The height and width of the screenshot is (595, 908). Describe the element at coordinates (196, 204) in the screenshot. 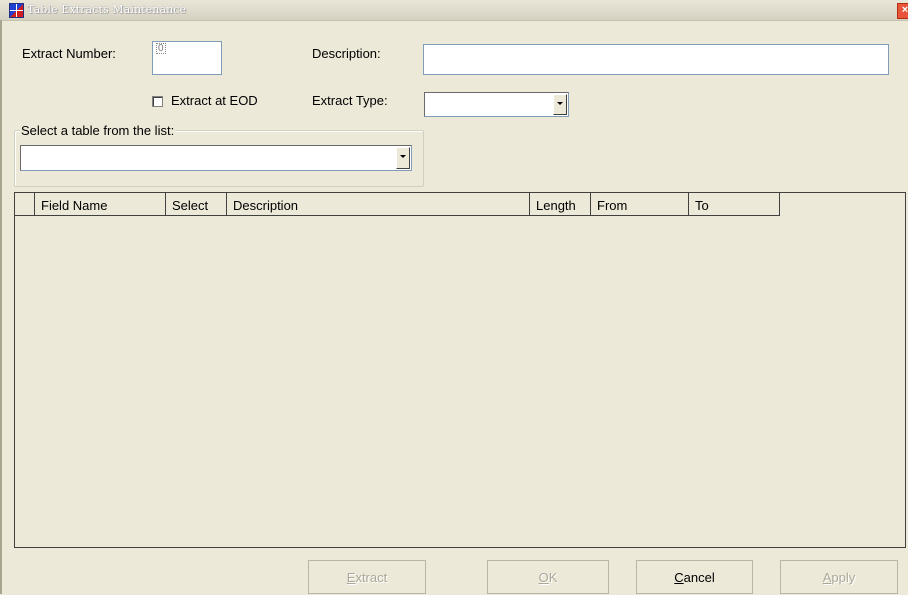

I see `column-header-select: Select` at that location.